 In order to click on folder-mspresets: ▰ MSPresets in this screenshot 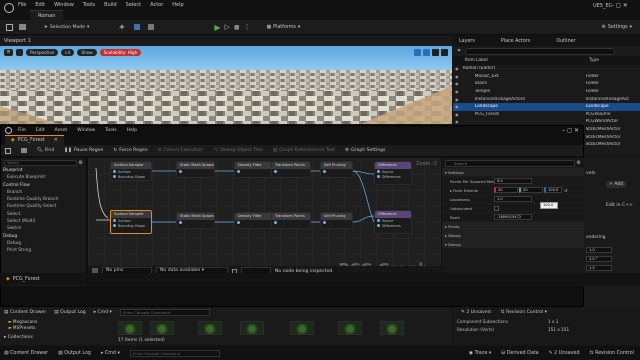, I will do `click(21, 328)`.